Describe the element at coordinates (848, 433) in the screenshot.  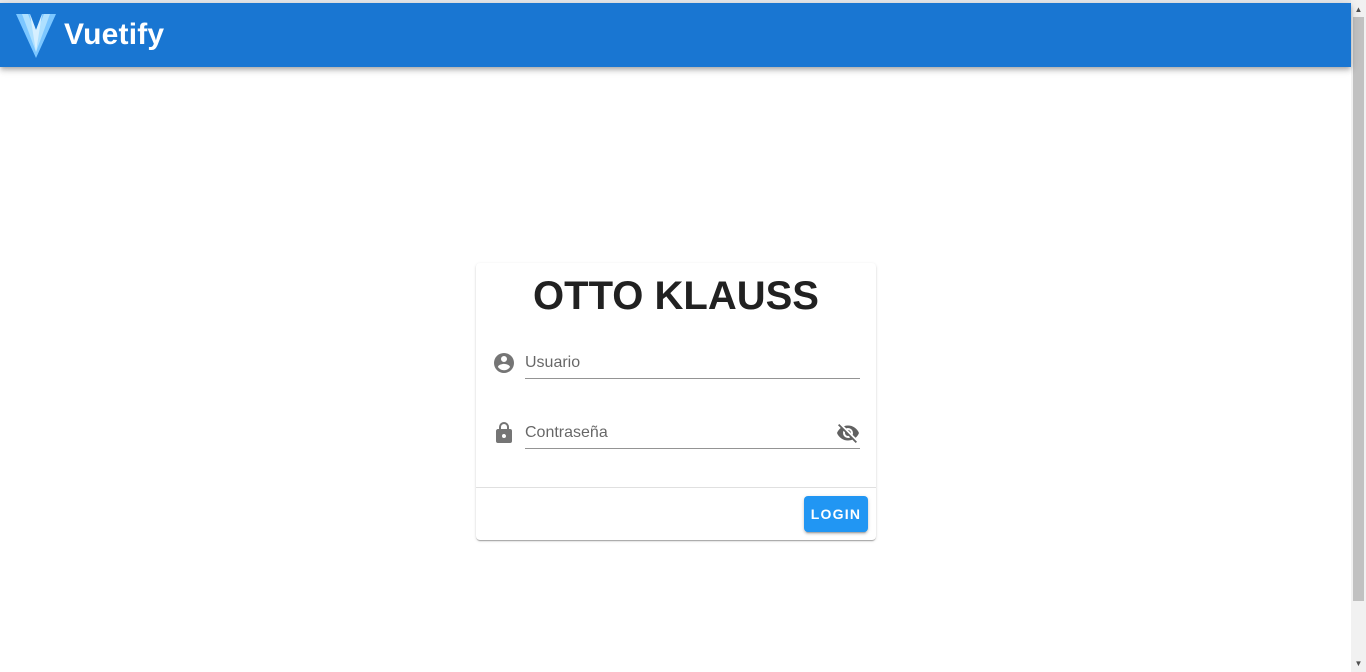
I see `eye-off-icon` at that location.